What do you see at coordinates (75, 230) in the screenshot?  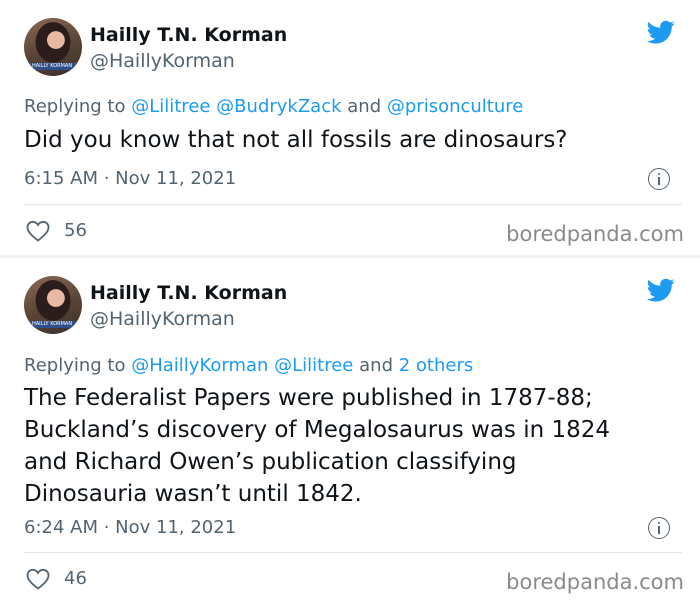 I see `like-count: 56` at bounding box center [75, 230].